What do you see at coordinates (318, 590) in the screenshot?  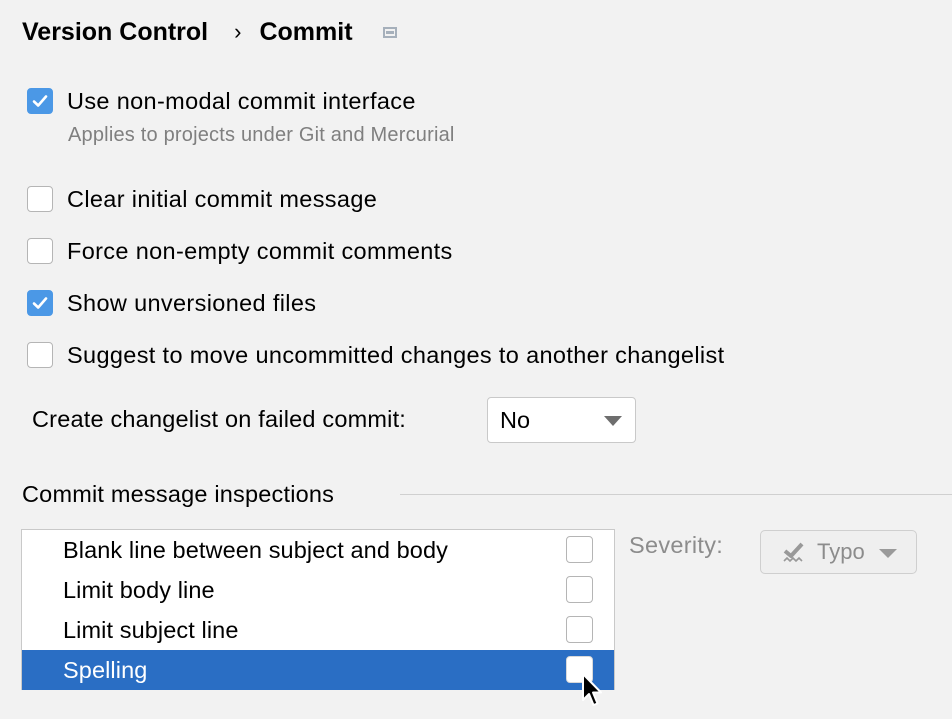 I see `list-item: Limit body line` at bounding box center [318, 590].